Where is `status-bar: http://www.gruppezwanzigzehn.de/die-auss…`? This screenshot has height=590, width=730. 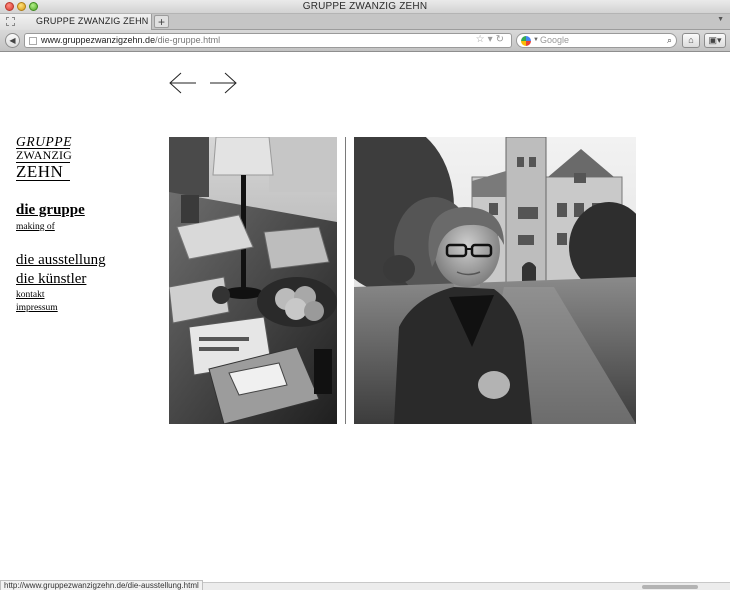
status-bar: http://www.gruppezwanzigzehn.de/die-auss… is located at coordinates (365, 585).